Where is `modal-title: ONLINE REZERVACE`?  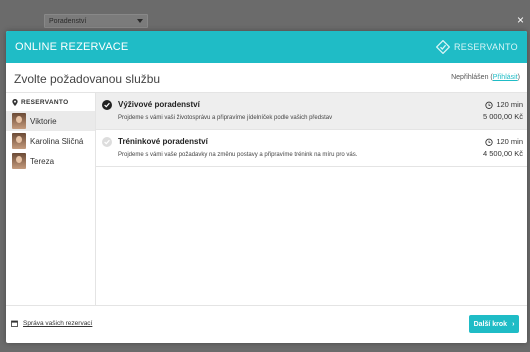 modal-title: ONLINE REZERVACE is located at coordinates (72, 47).